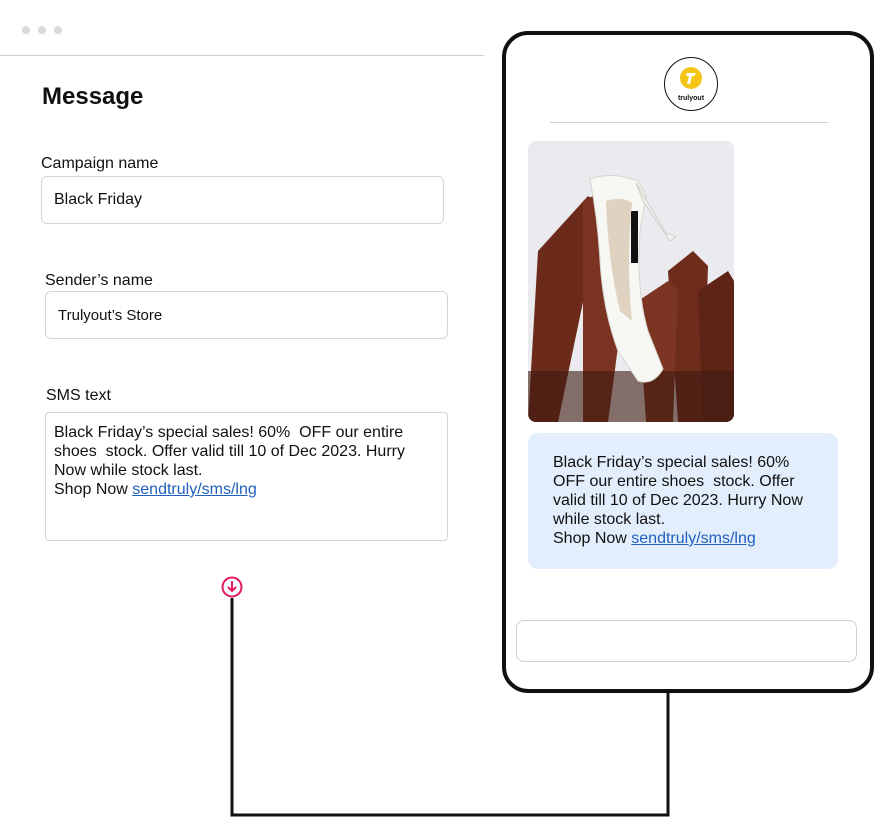  I want to click on sender-name-label: Sender’s name, so click(99, 280).